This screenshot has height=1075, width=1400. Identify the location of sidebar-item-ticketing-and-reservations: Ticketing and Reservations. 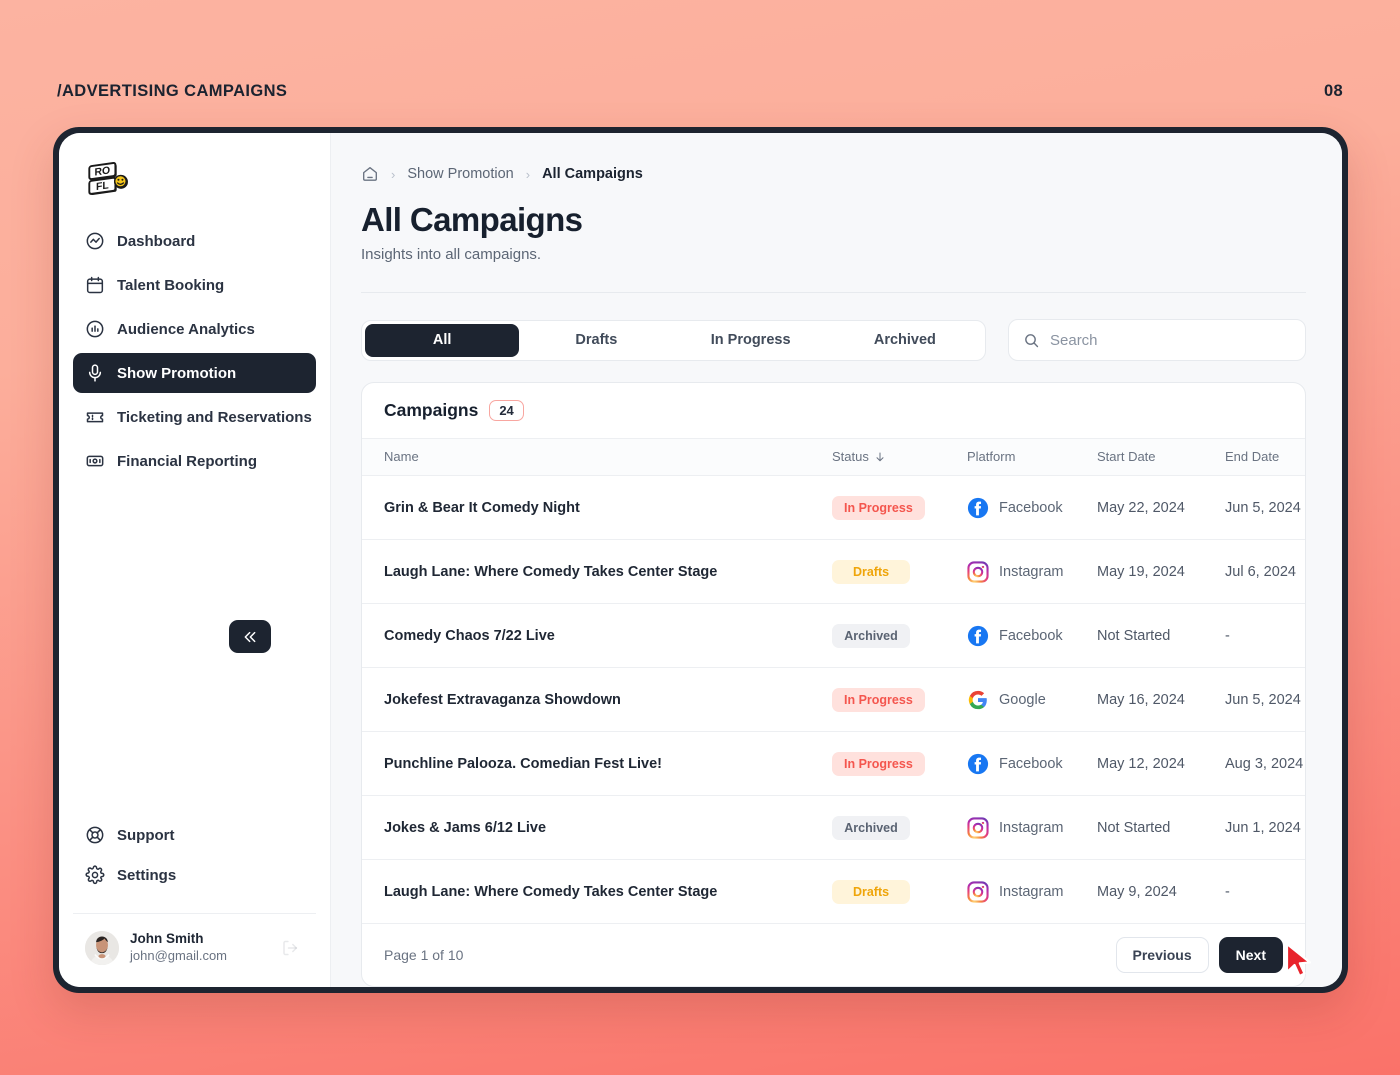
(194, 417).